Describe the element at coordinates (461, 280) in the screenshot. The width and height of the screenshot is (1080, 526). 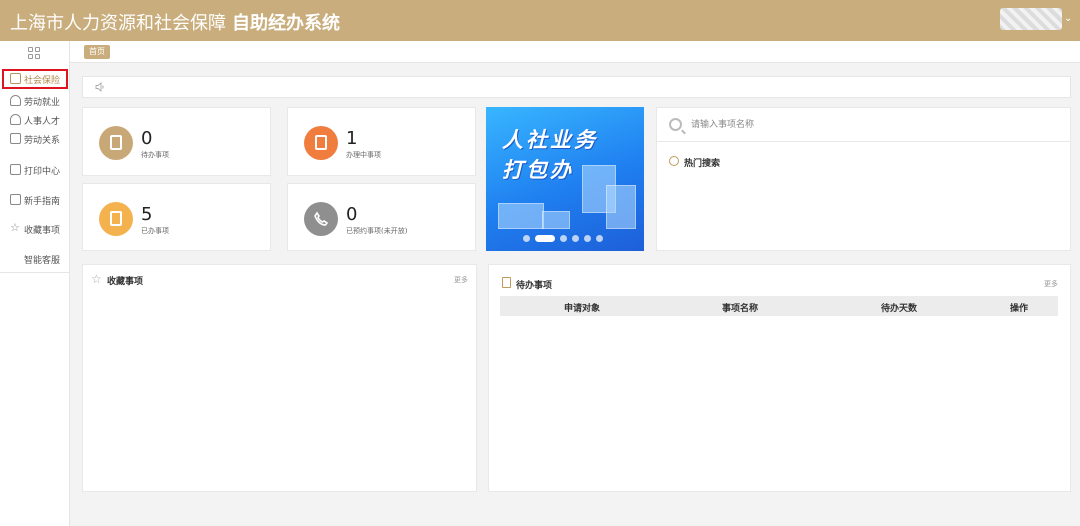
I see `favorites-more-link: 更多` at that location.